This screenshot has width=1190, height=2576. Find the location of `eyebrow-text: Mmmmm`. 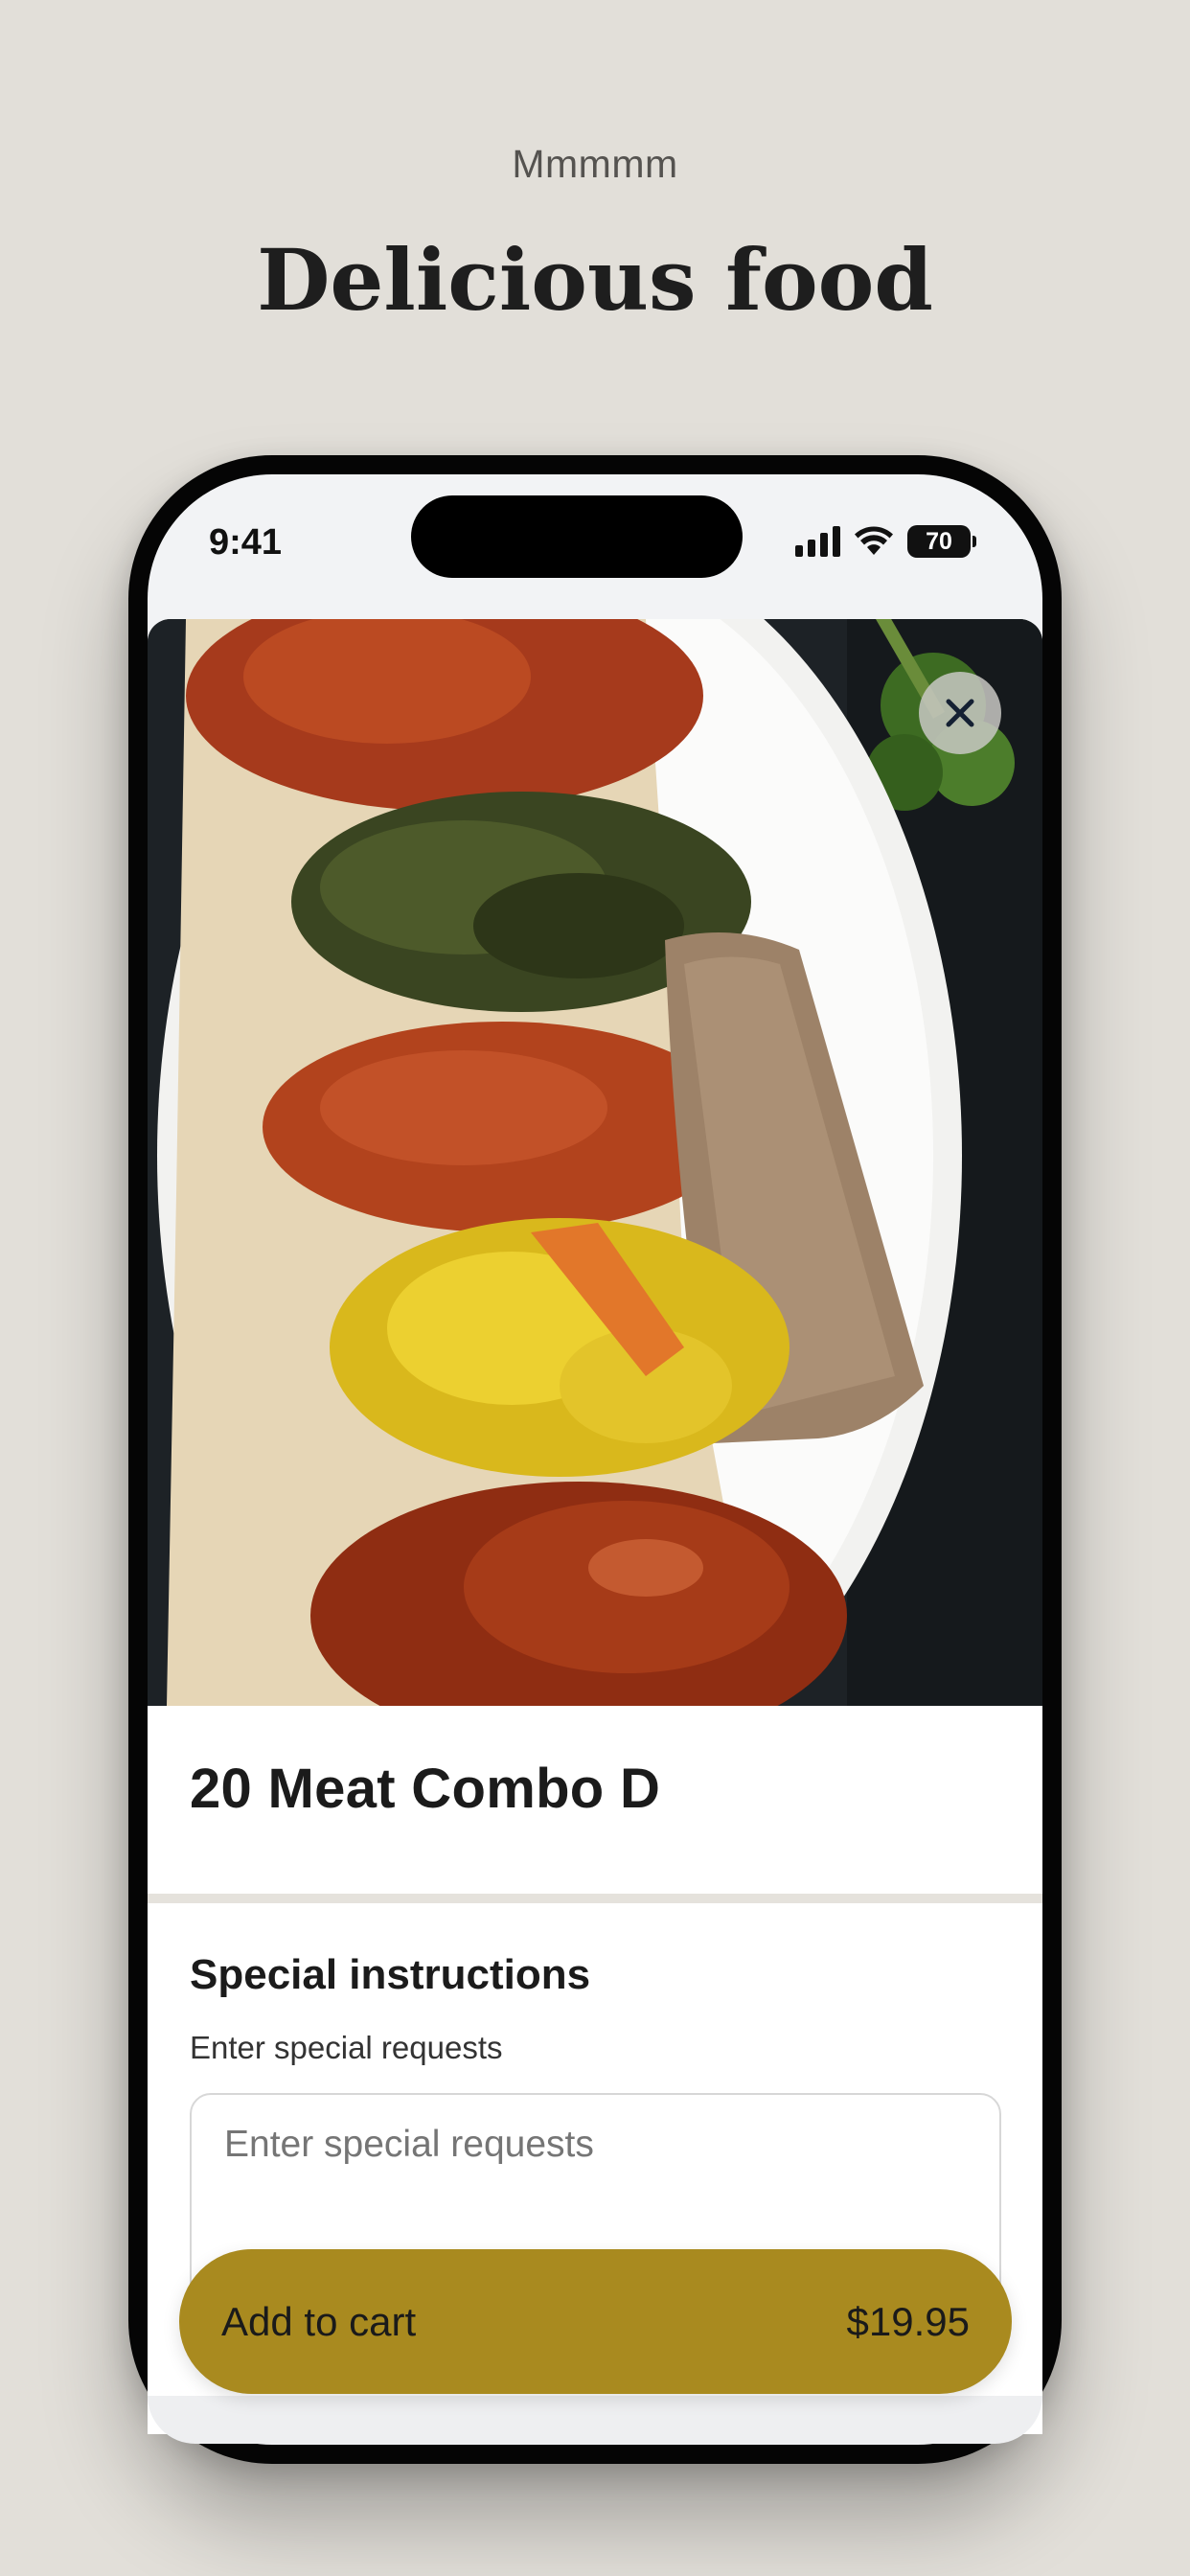

eyebrow-text: Mmmmm is located at coordinates (595, 164).